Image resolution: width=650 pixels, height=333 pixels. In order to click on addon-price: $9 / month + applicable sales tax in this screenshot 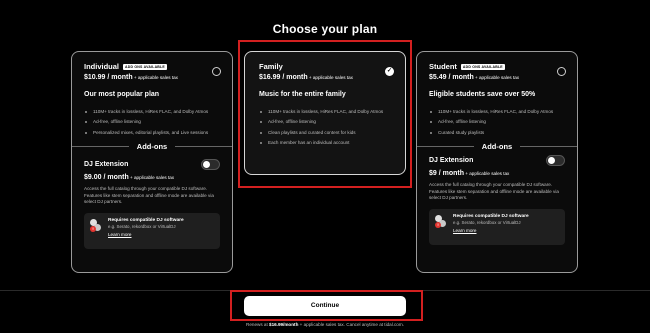, I will do `click(497, 173)`.